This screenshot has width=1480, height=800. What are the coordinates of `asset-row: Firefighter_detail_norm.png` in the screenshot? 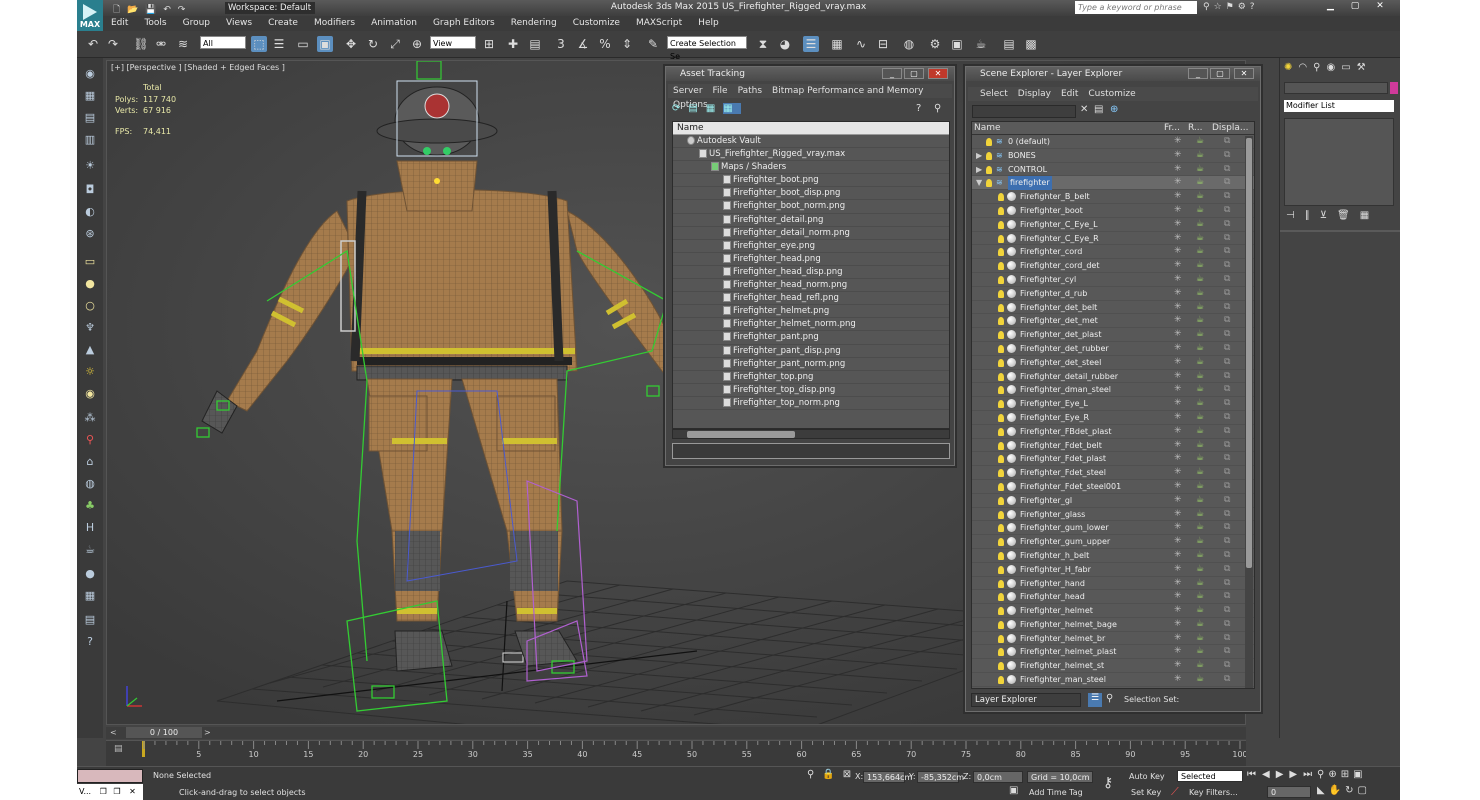 It's located at (811, 233).